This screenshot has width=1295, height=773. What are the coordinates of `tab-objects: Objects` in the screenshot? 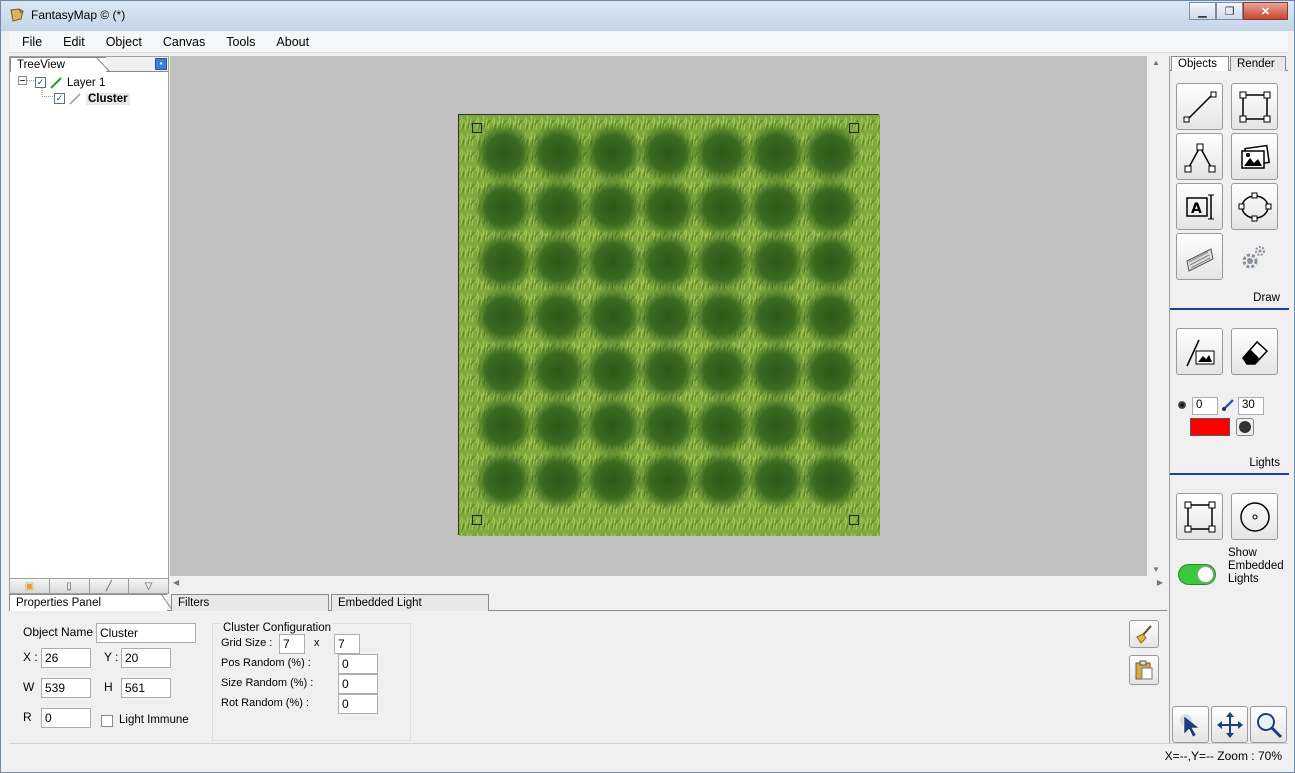 It's located at (1200, 63).